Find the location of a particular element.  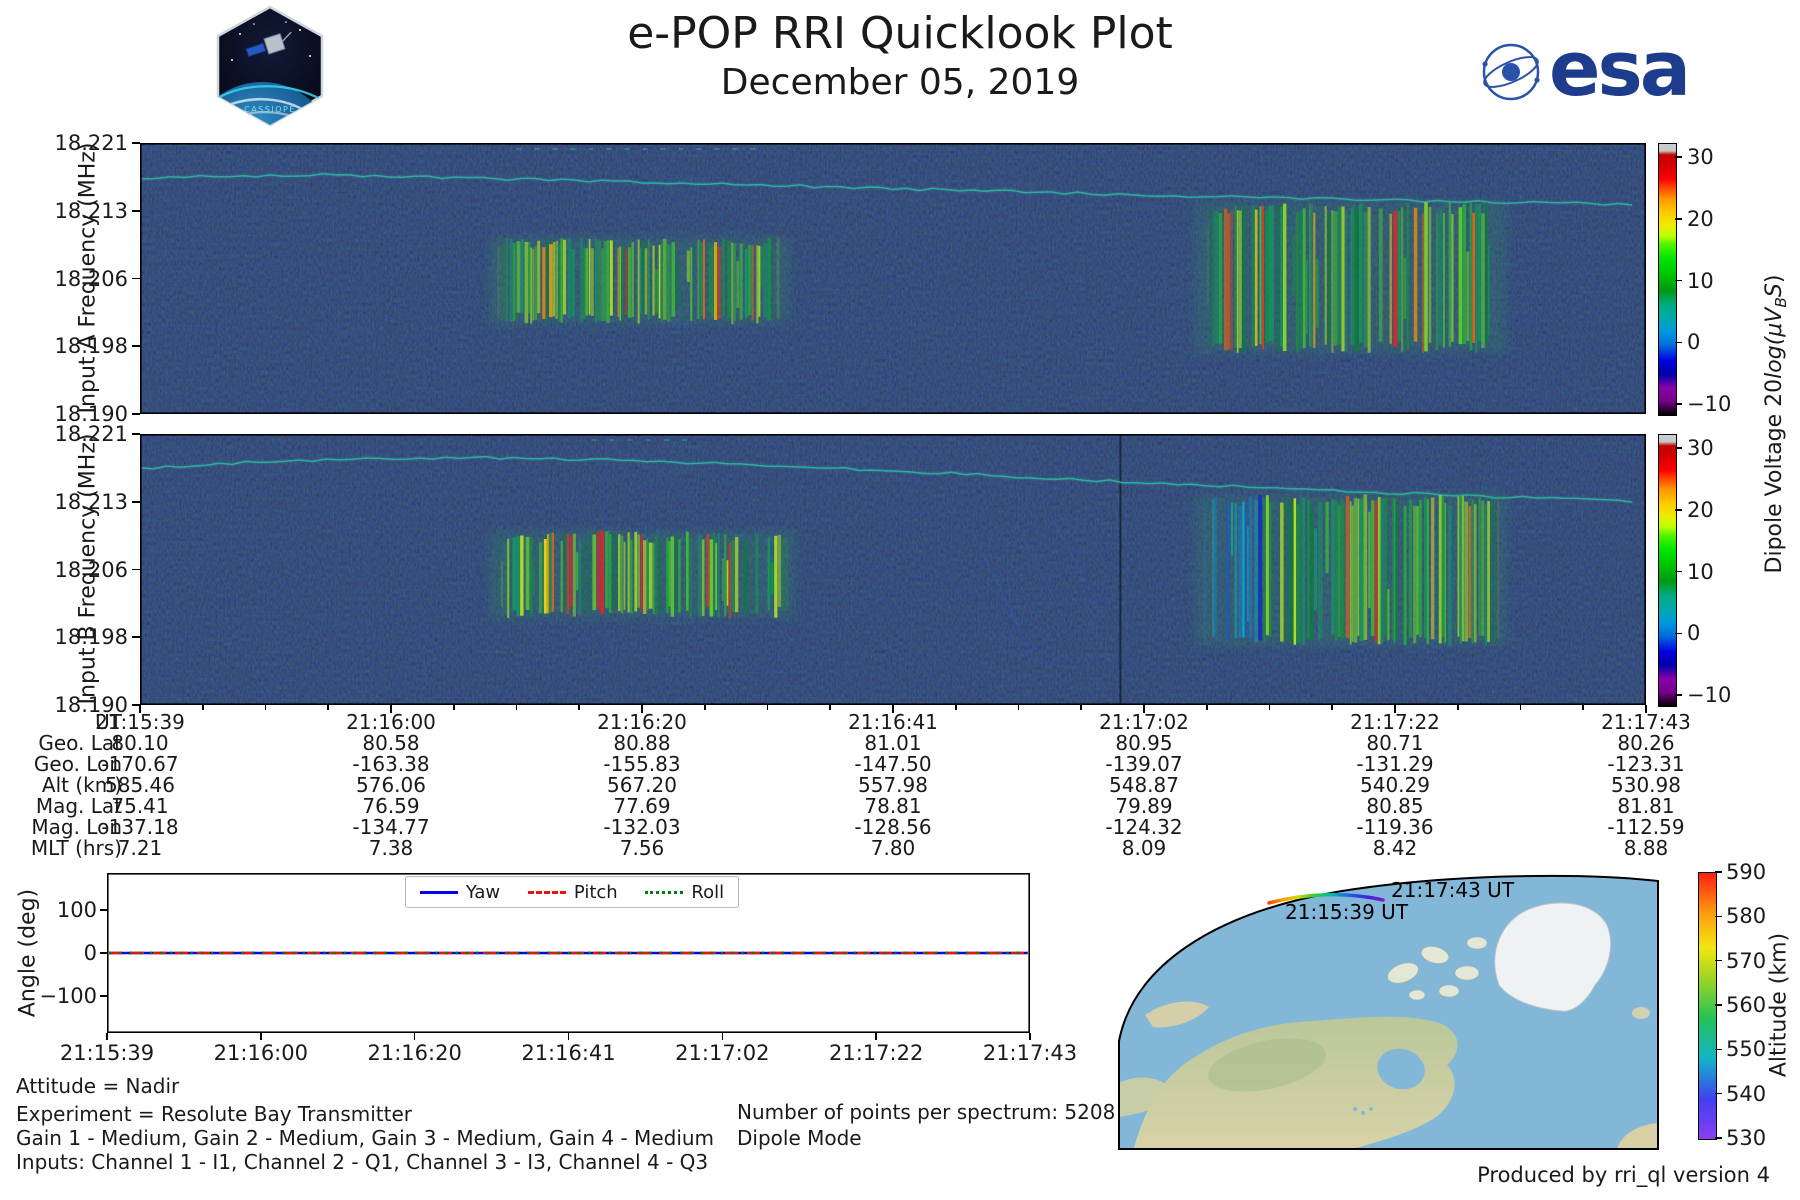

dipole-label-sub: B is located at coordinates (1781, 302).